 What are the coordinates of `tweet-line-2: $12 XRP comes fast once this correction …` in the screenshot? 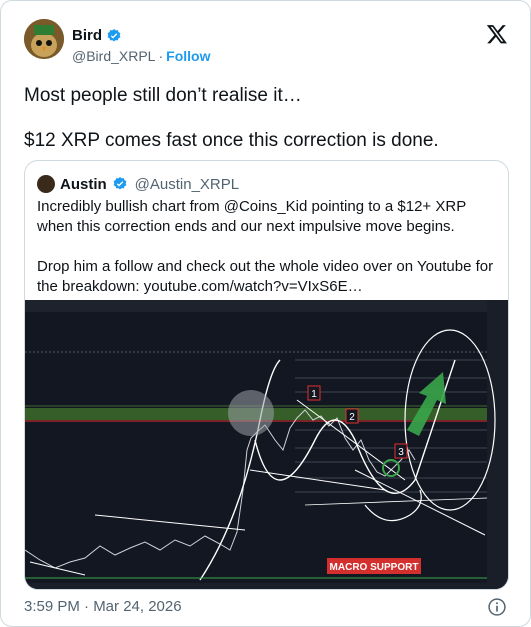 It's located at (231, 140).